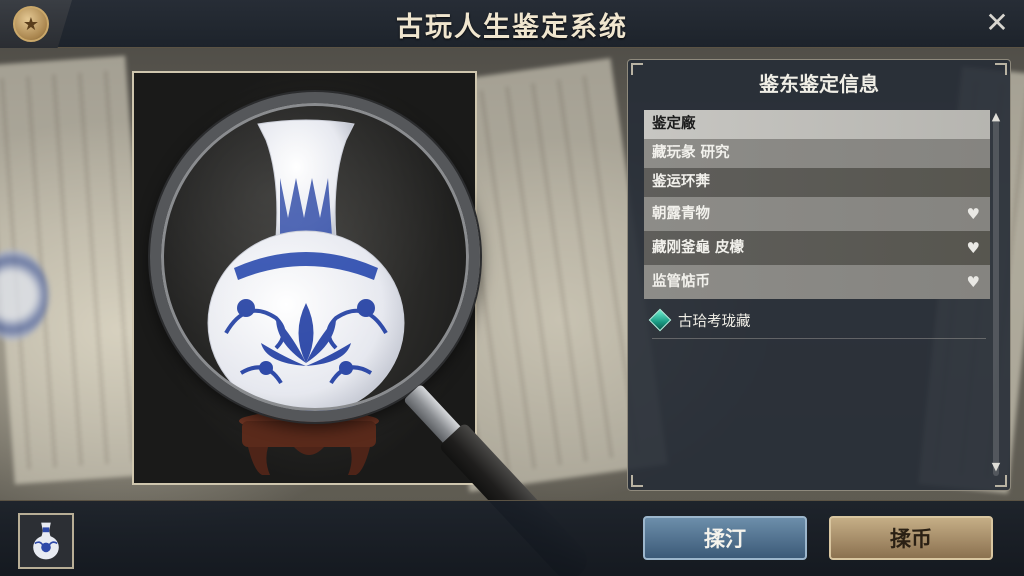 The image size is (1024, 576). What do you see at coordinates (996, 296) in the screenshot?
I see `scrollbar` at bounding box center [996, 296].